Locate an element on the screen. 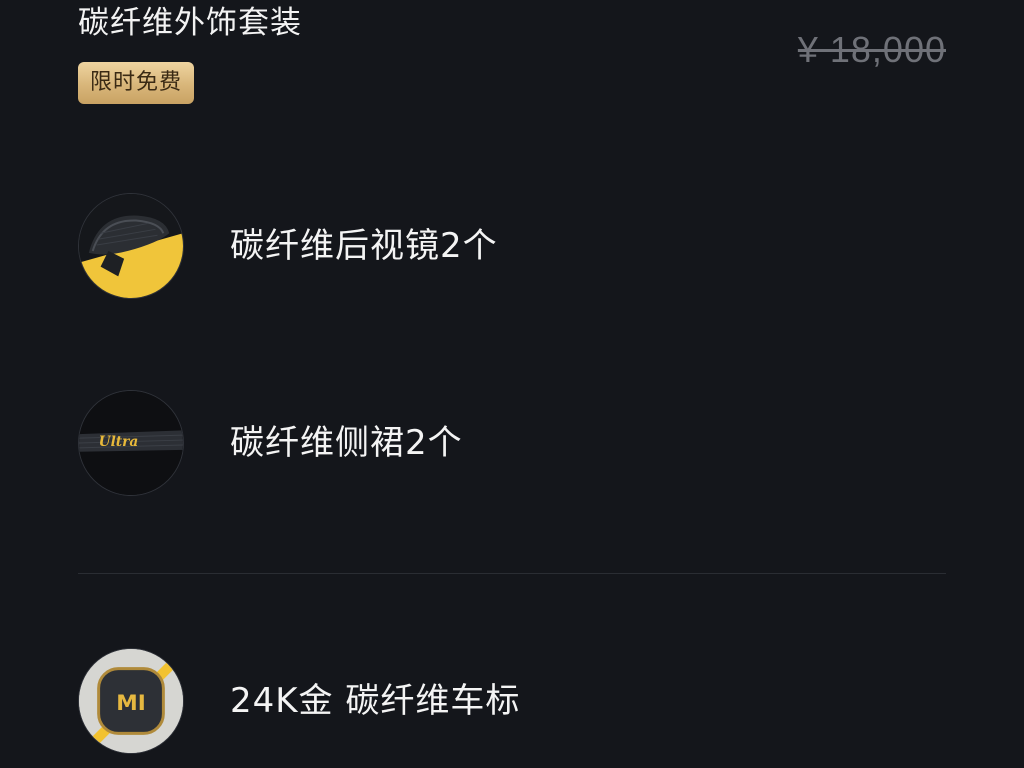 The height and width of the screenshot is (768, 1024). mi-logo-text: MI is located at coordinates (131, 703).